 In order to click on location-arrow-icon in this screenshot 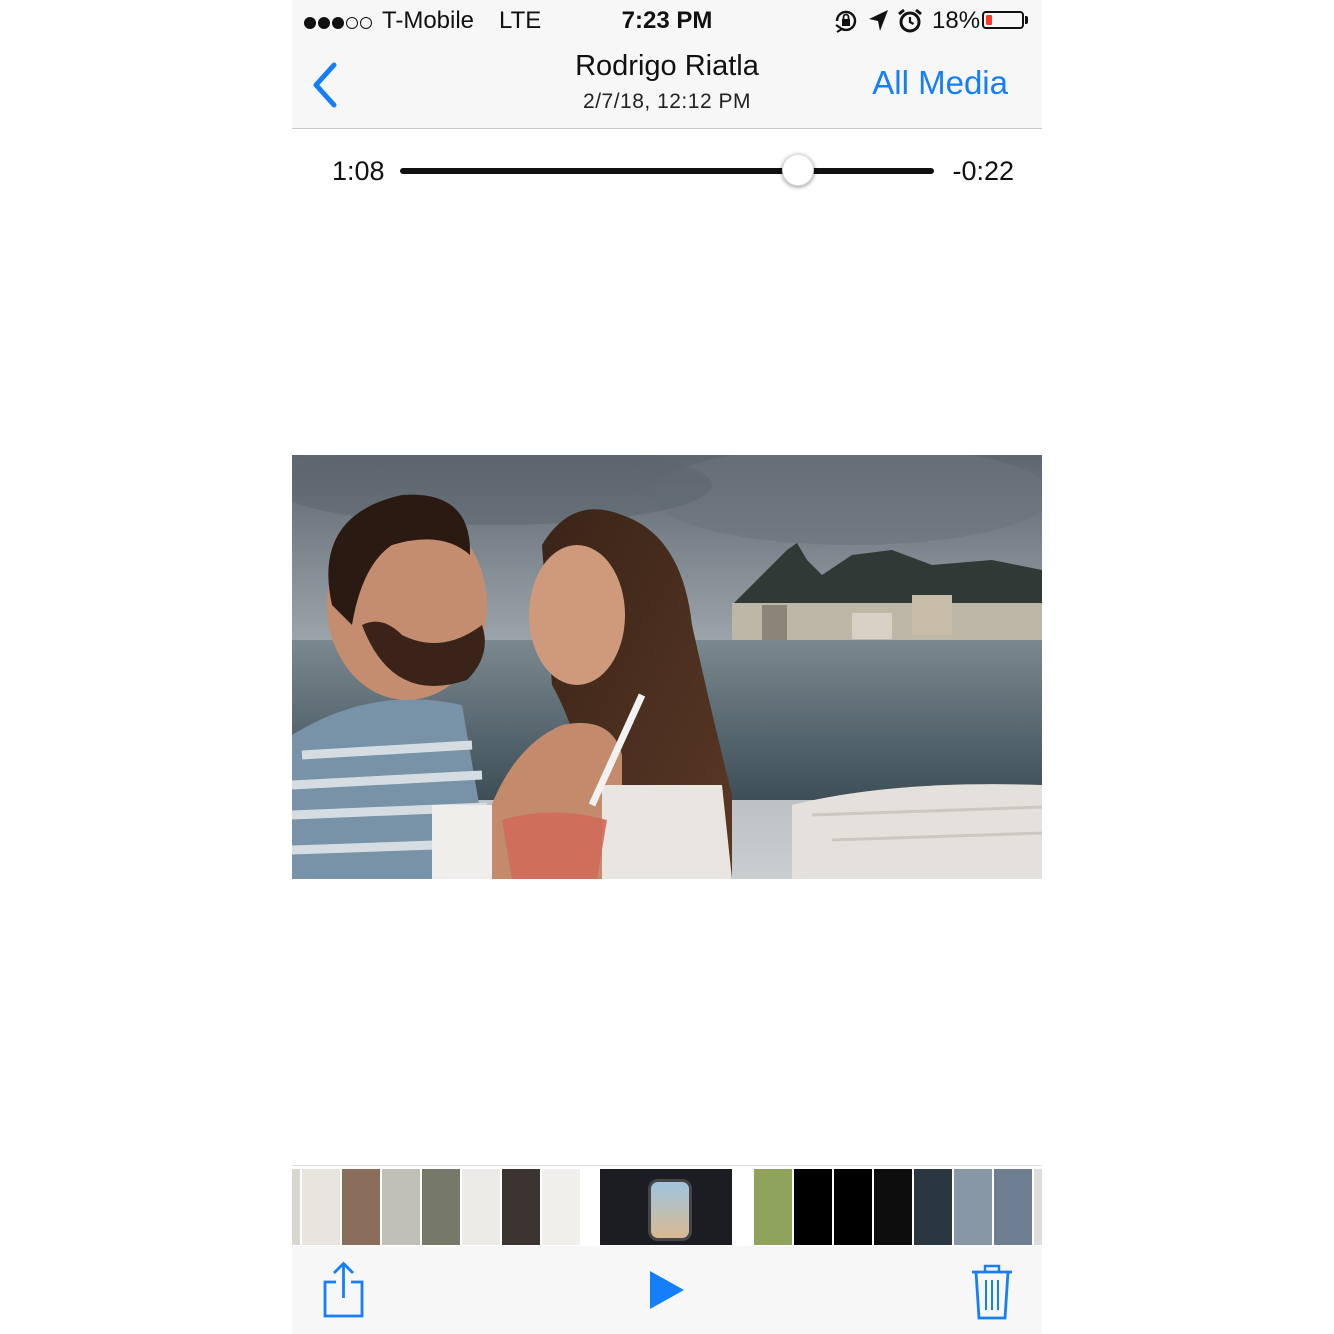, I will do `click(878, 20)`.